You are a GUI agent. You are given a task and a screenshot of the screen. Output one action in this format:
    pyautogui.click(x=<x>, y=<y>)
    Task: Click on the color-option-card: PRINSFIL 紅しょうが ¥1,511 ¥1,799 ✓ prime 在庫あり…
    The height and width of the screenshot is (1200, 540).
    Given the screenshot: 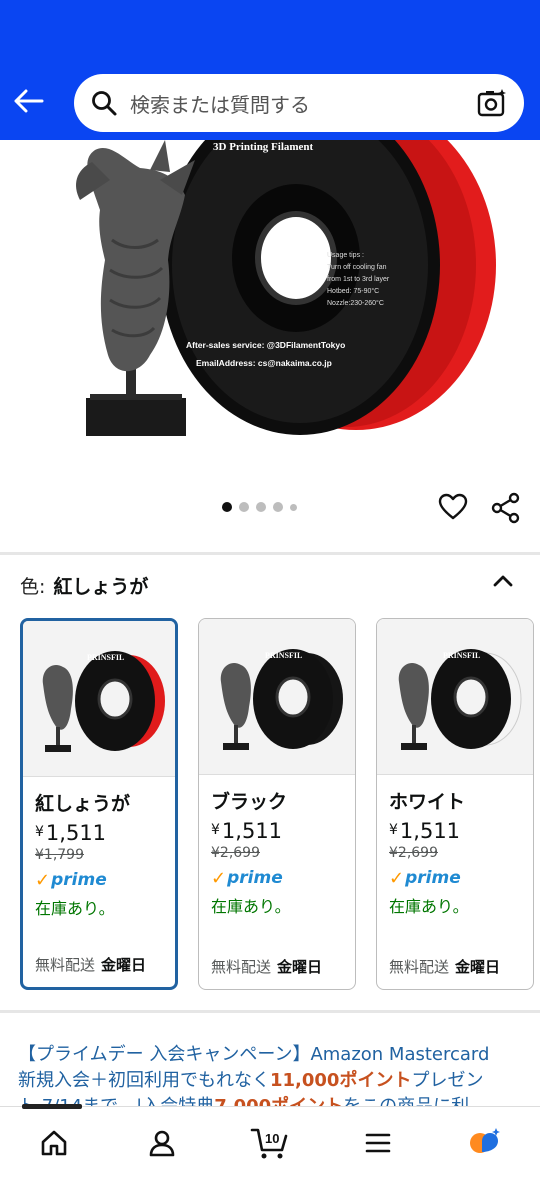 What is the action you would take?
    pyautogui.click(x=99, y=804)
    